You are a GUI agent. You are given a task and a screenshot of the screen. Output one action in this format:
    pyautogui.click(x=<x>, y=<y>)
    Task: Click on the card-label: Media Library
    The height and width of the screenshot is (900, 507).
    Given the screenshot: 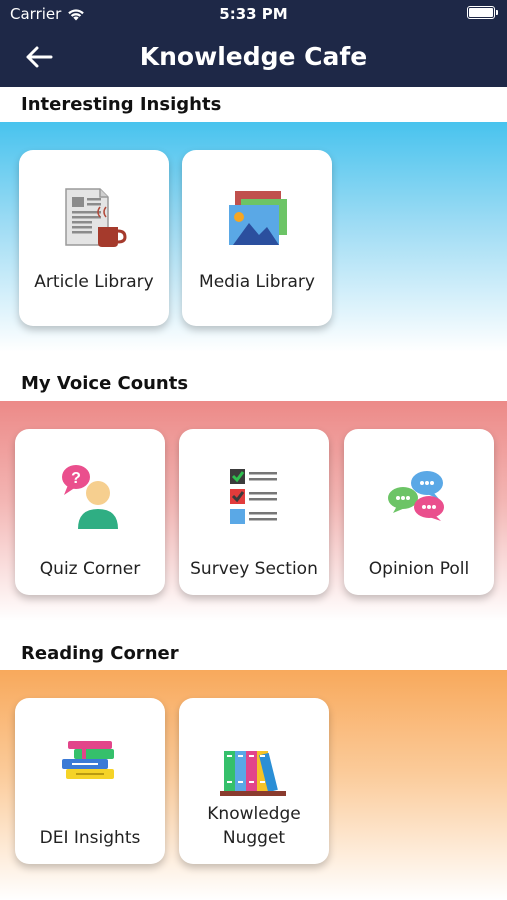 What is the action you would take?
    pyautogui.click(x=257, y=282)
    